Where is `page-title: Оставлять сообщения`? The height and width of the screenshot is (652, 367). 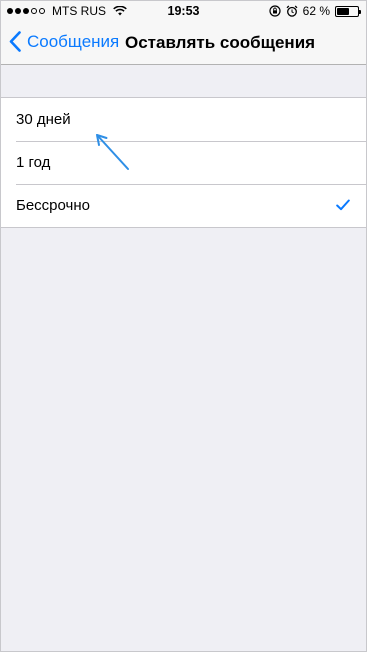
page-title: Оставлять сообщения is located at coordinates (220, 42).